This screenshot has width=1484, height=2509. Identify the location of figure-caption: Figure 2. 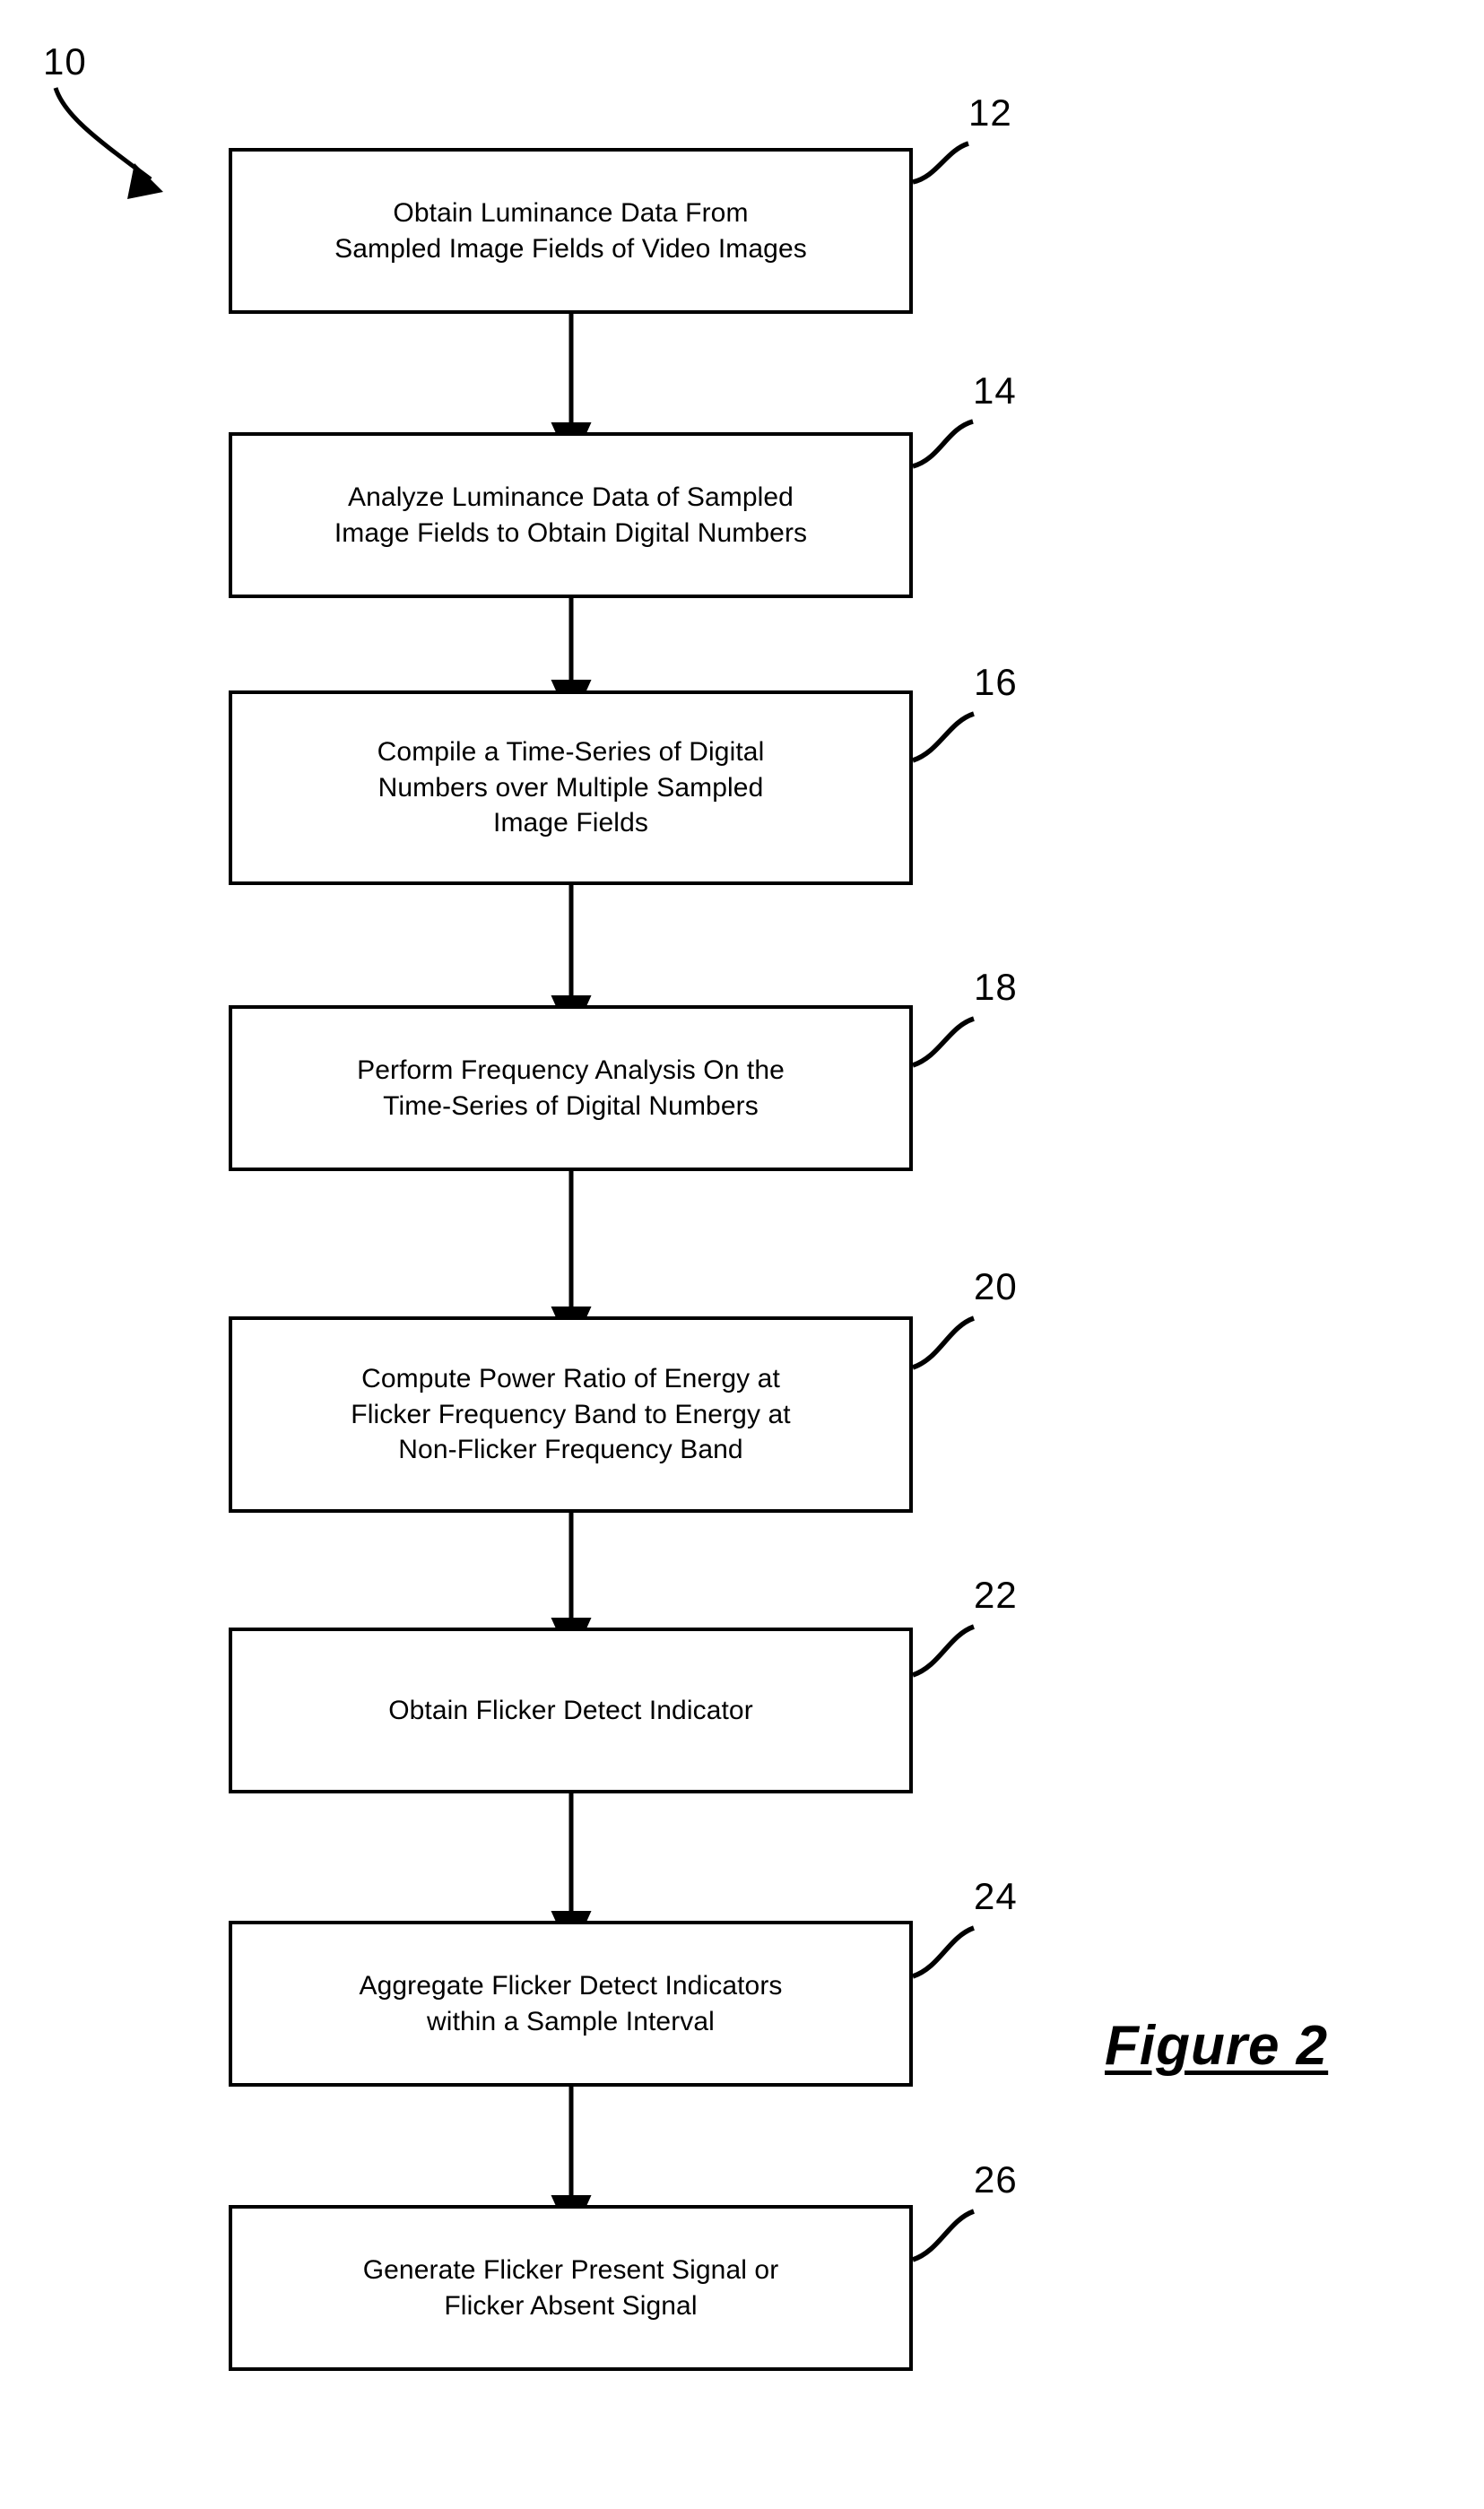
(1217, 2046).